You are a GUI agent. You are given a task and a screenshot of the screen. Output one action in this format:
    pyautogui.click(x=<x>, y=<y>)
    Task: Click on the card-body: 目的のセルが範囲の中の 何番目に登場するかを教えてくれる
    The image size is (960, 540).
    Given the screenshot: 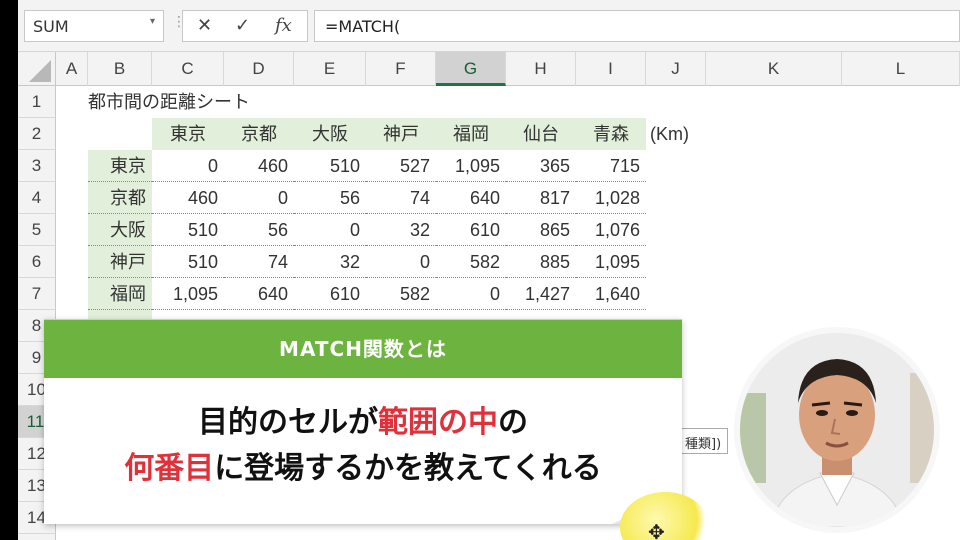 What is the action you would take?
    pyautogui.click(x=363, y=446)
    